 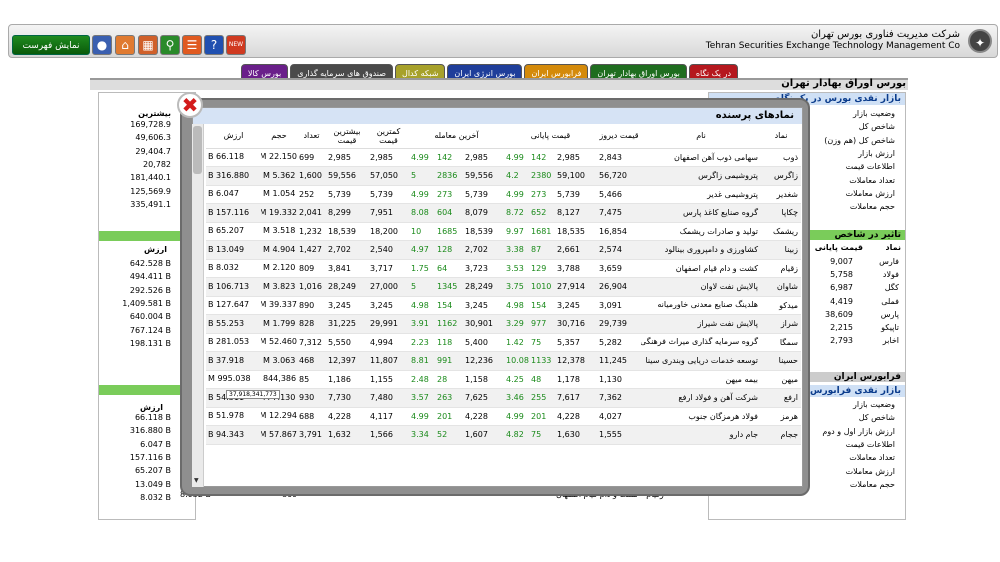 I want to click on cell-vol: 4.904 M, so click(x=279, y=250).